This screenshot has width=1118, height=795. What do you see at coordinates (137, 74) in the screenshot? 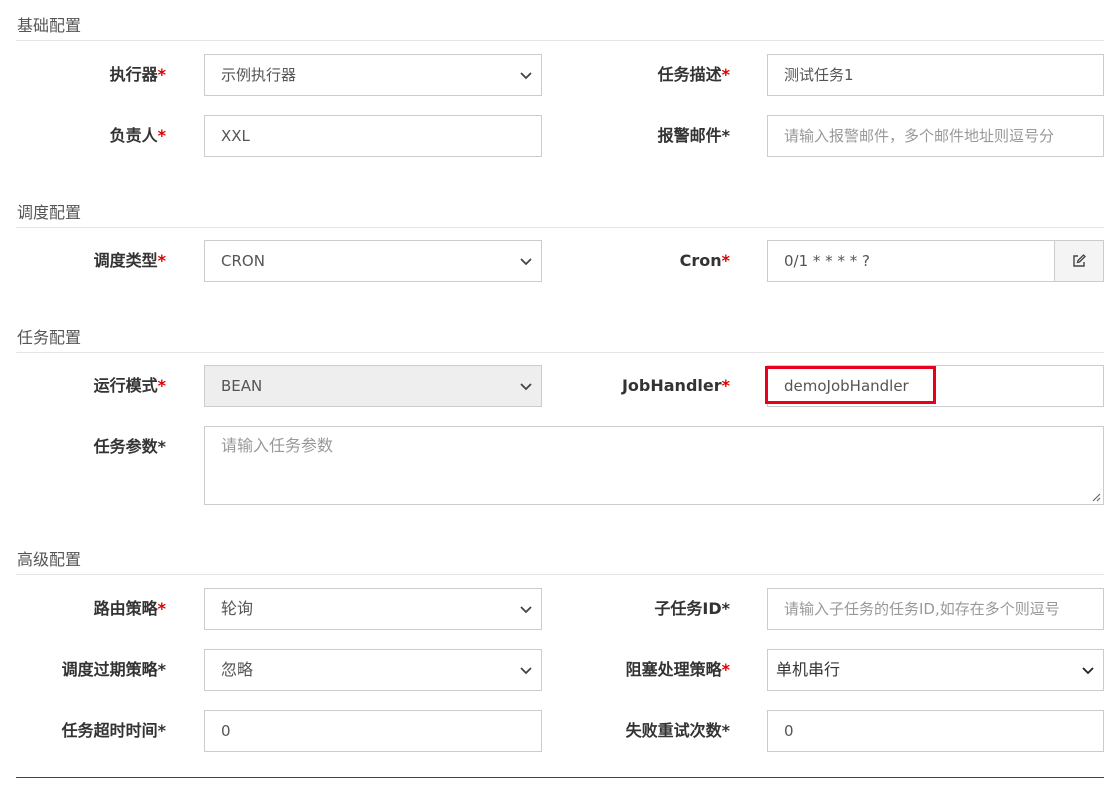
I see `executor-label: 执行器*` at bounding box center [137, 74].